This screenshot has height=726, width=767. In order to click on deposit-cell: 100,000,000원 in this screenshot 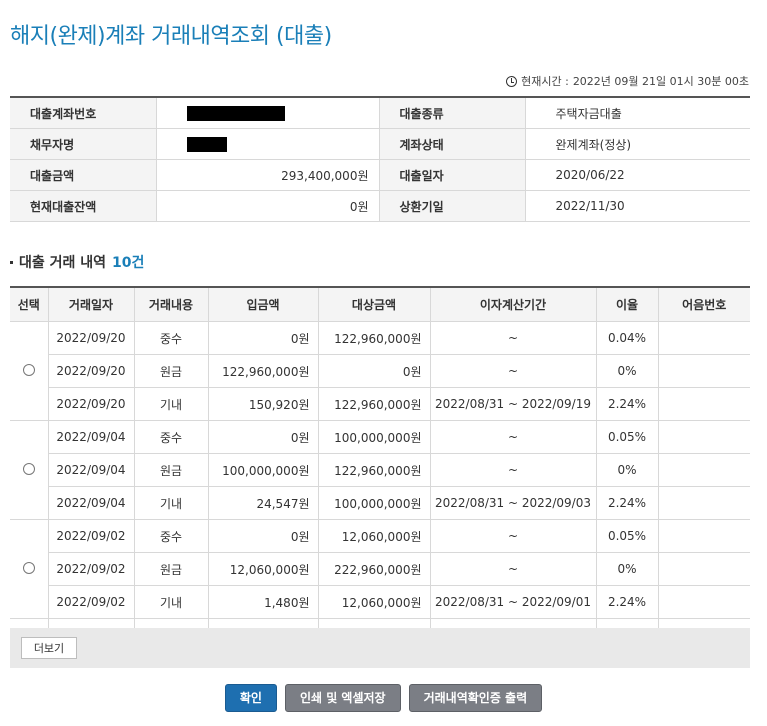, I will do `click(263, 470)`.